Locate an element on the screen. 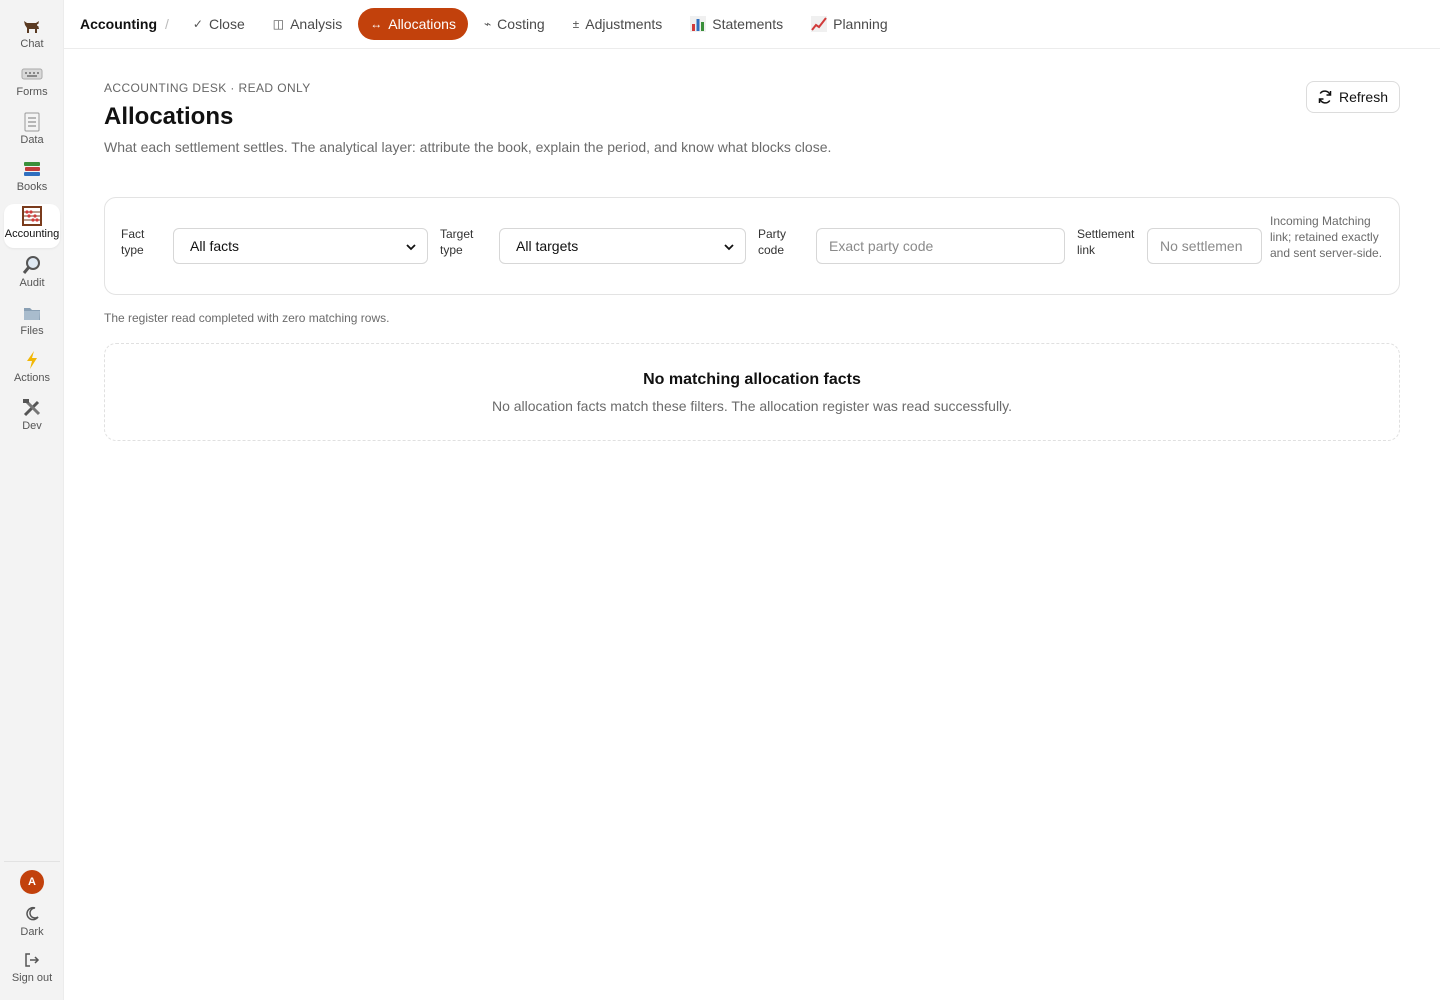 Image resolution: width=1440 pixels, height=1000 pixels. sidebar-item-books: Books is located at coordinates (32, 179).